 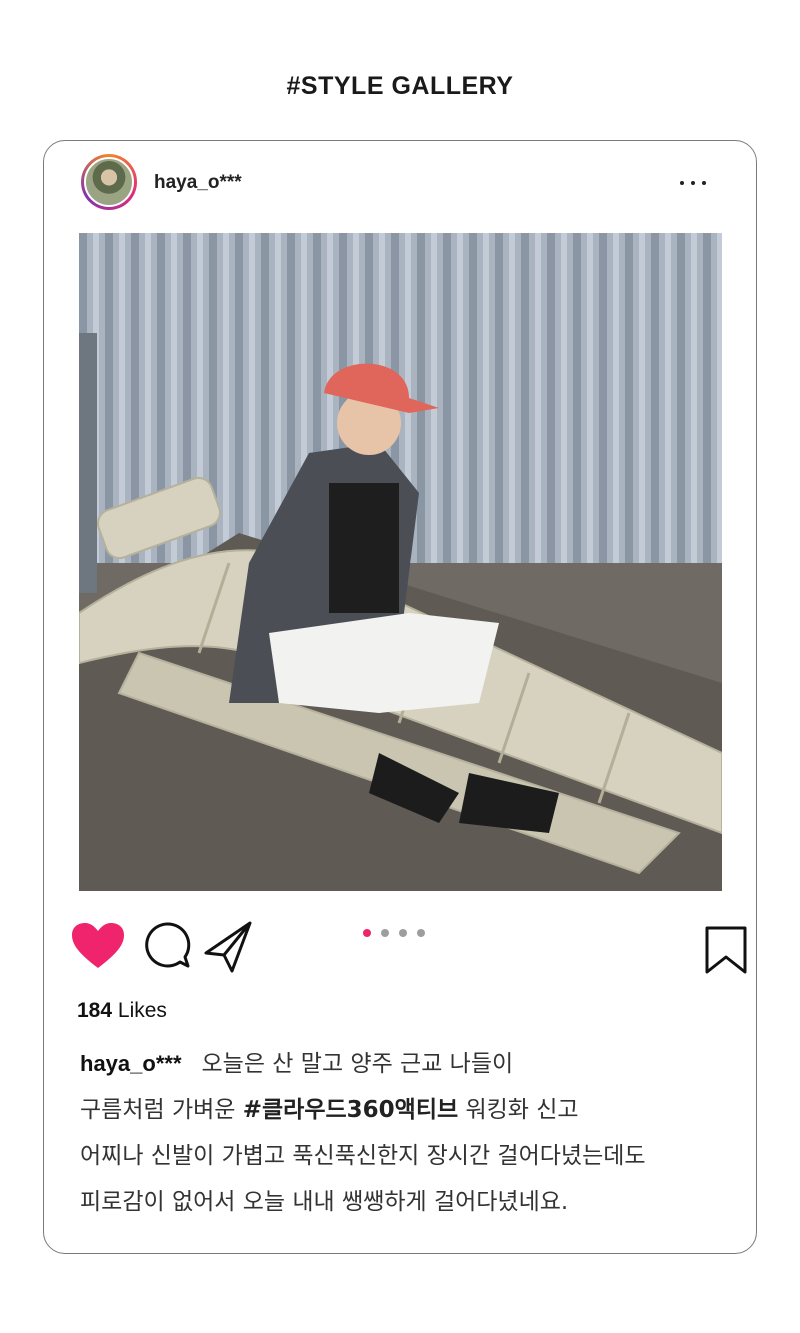 I want to click on heart-icon, so click(x=98, y=946).